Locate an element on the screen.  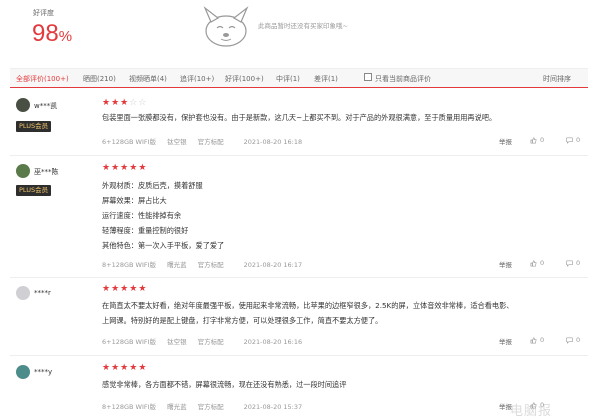
review-line: 屏幕效果：屏占比大 is located at coordinates (134, 200).